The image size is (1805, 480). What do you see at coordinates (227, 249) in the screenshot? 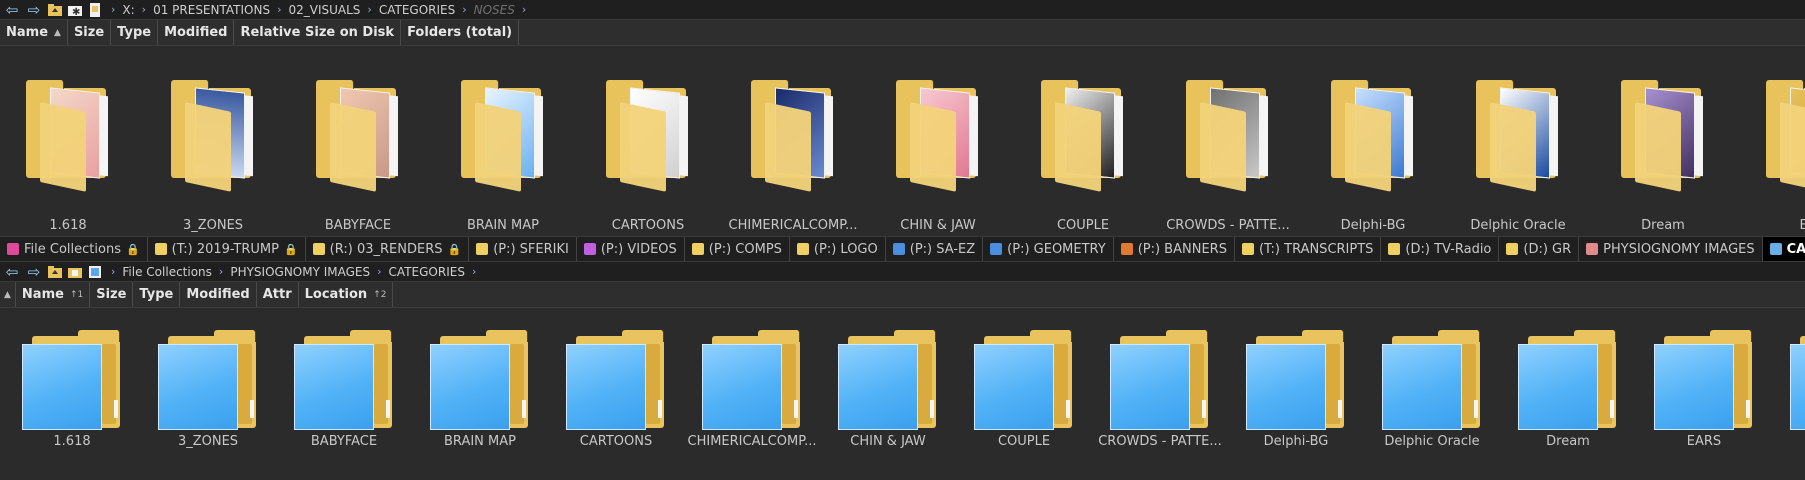
I see `tab-item: (T:) 2019-TRUMP 🔒` at bounding box center [227, 249].